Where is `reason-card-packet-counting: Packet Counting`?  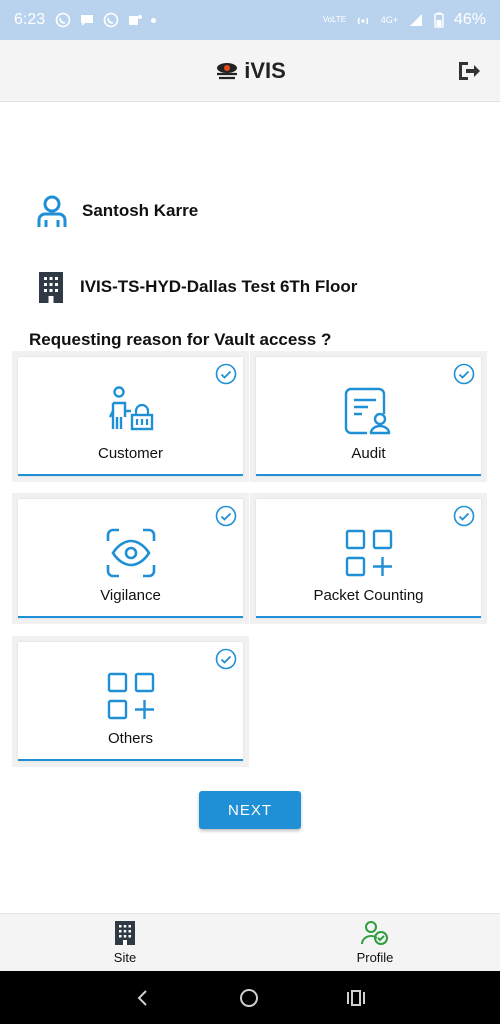
reason-card-packet-counting: Packet Counting is located at coordinates (368, 558).